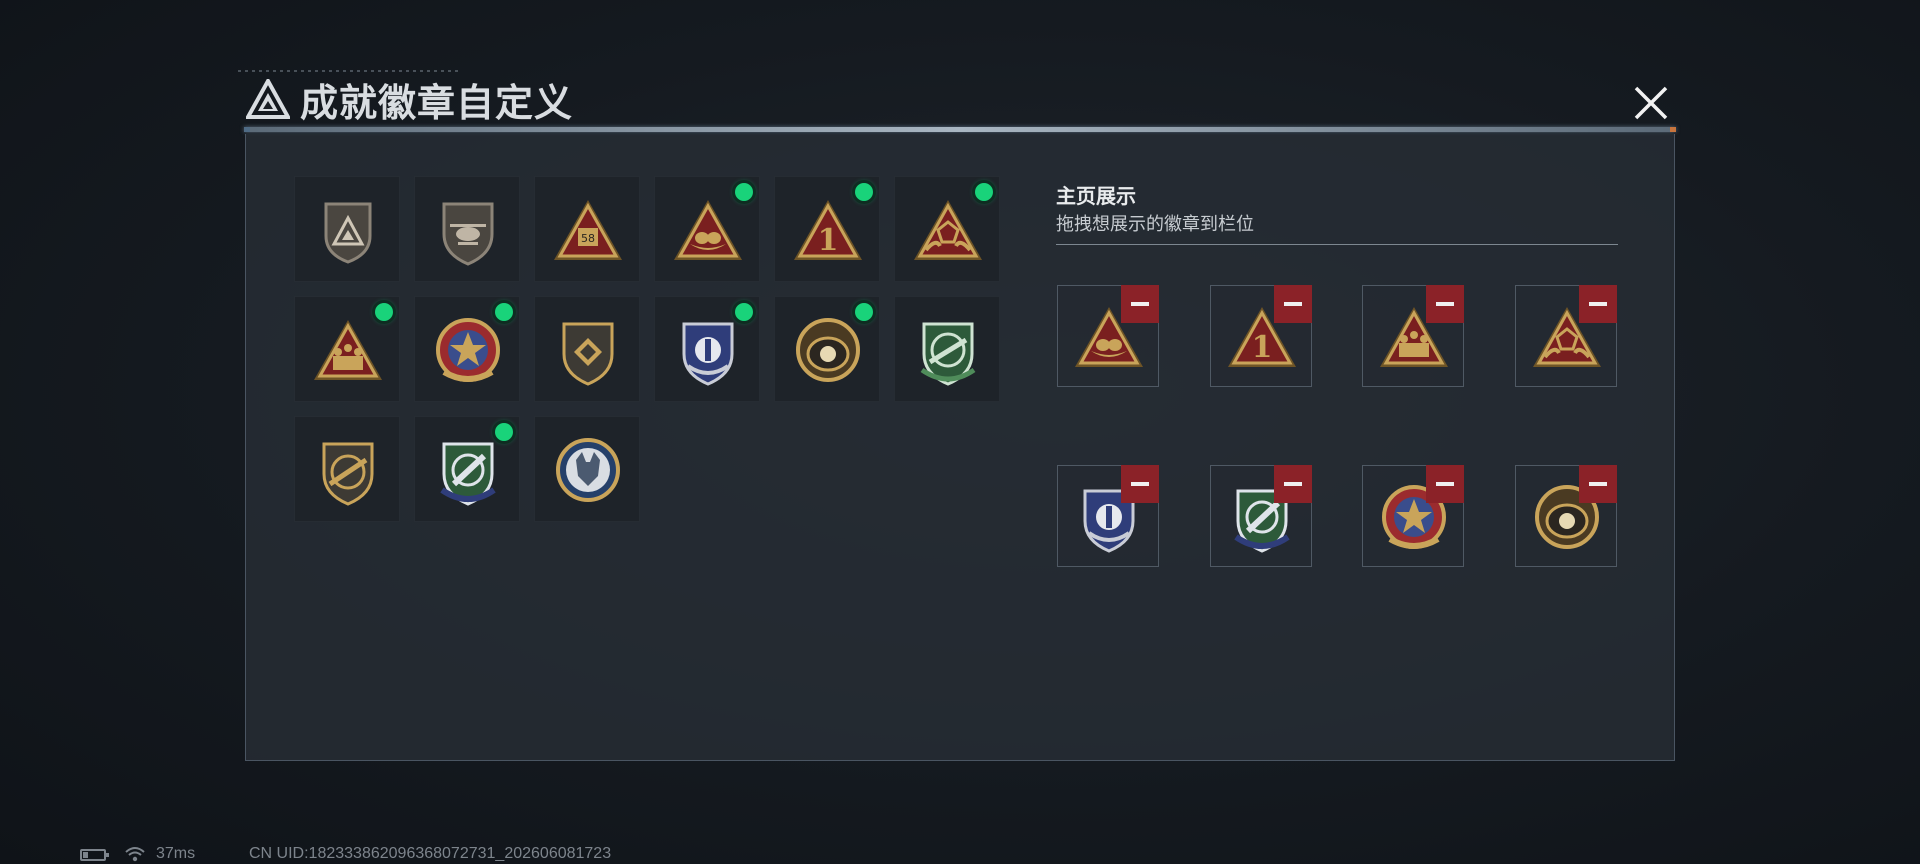  I want to click on green-crosshair-rifle-badge-icon, so click(948, 354).